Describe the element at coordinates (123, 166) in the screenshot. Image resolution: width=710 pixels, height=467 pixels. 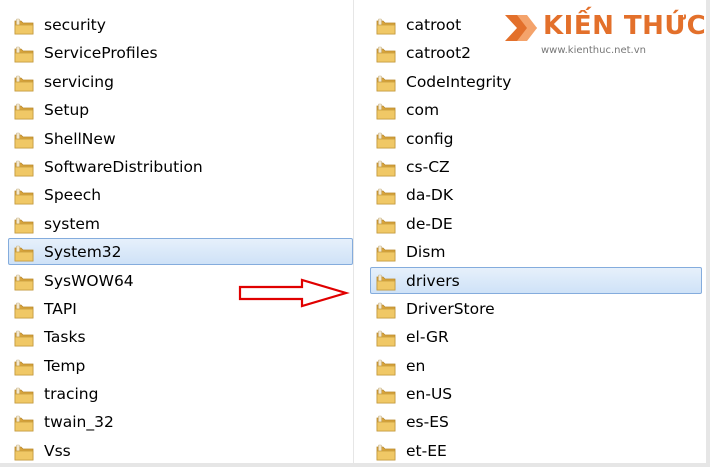
I see `folder-item-label: SoftwareDistribution` at that location.